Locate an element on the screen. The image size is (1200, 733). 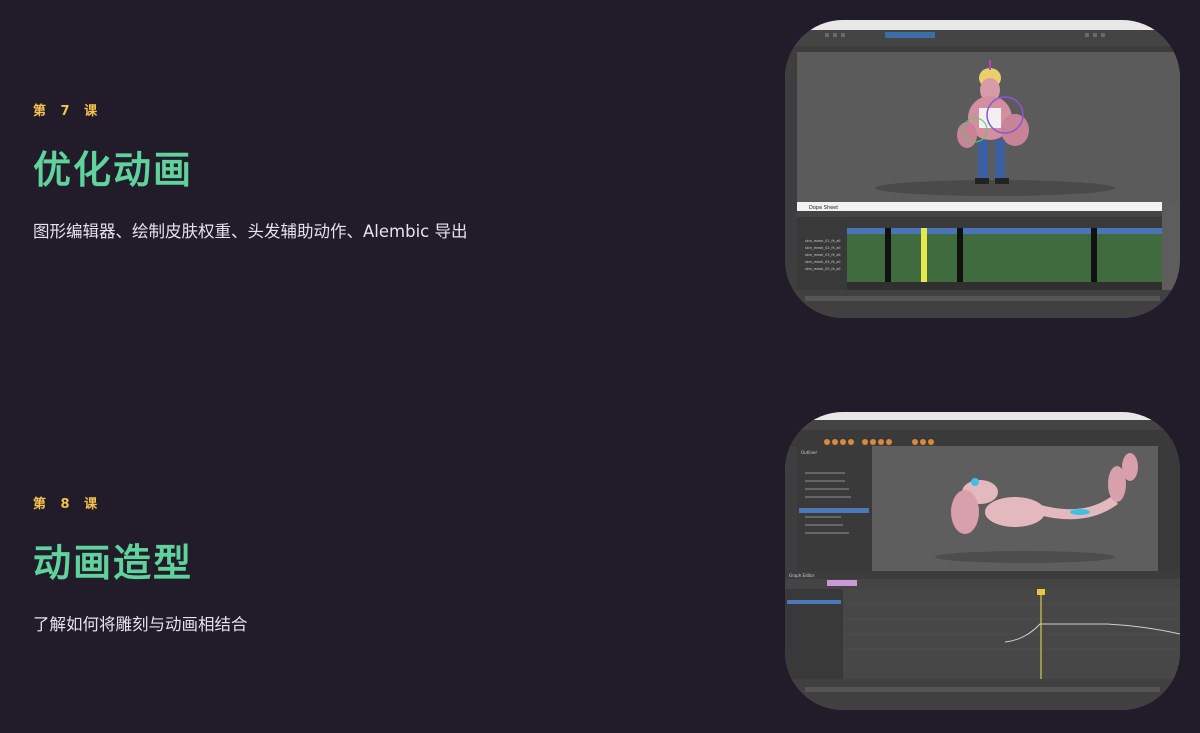
track-label: skin_mesh_03_fk_all is located at coordinates (822, 255).